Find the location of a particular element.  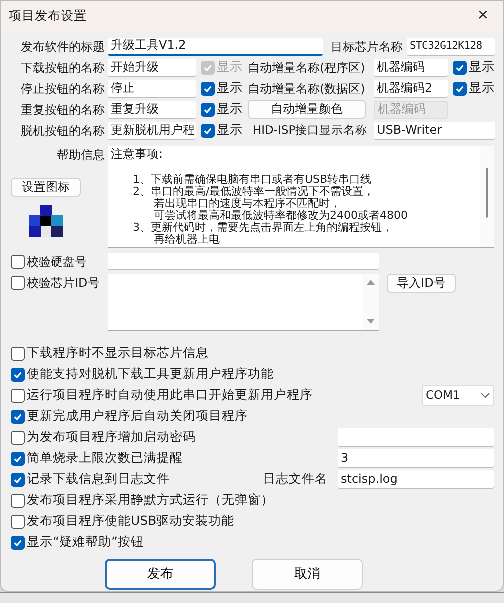

cubes-icon is located at coordinates (46, 221).